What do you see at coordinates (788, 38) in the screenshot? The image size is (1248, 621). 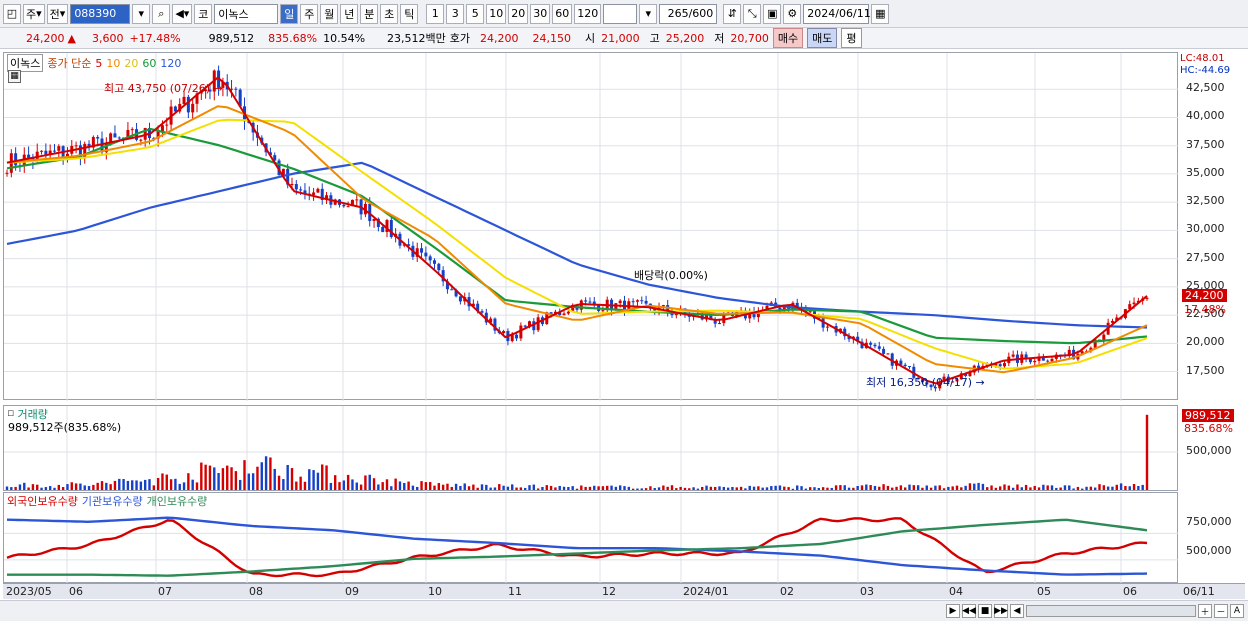 I see `buy-button: 매수` at bounding box center [788, 38].